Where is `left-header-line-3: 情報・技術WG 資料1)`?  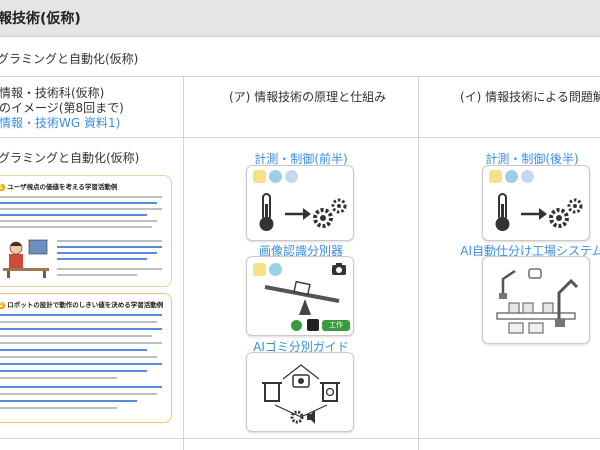
left-header-line-3: 情報・技術WG 資料1) is located at coordinates (60, 123).